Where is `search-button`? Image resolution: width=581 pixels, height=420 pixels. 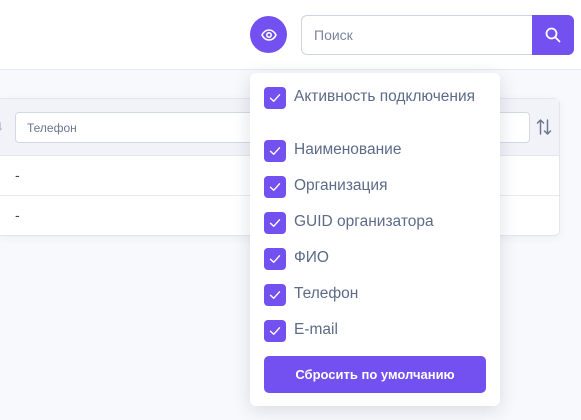
search-button is located at coordinates (553, 35).